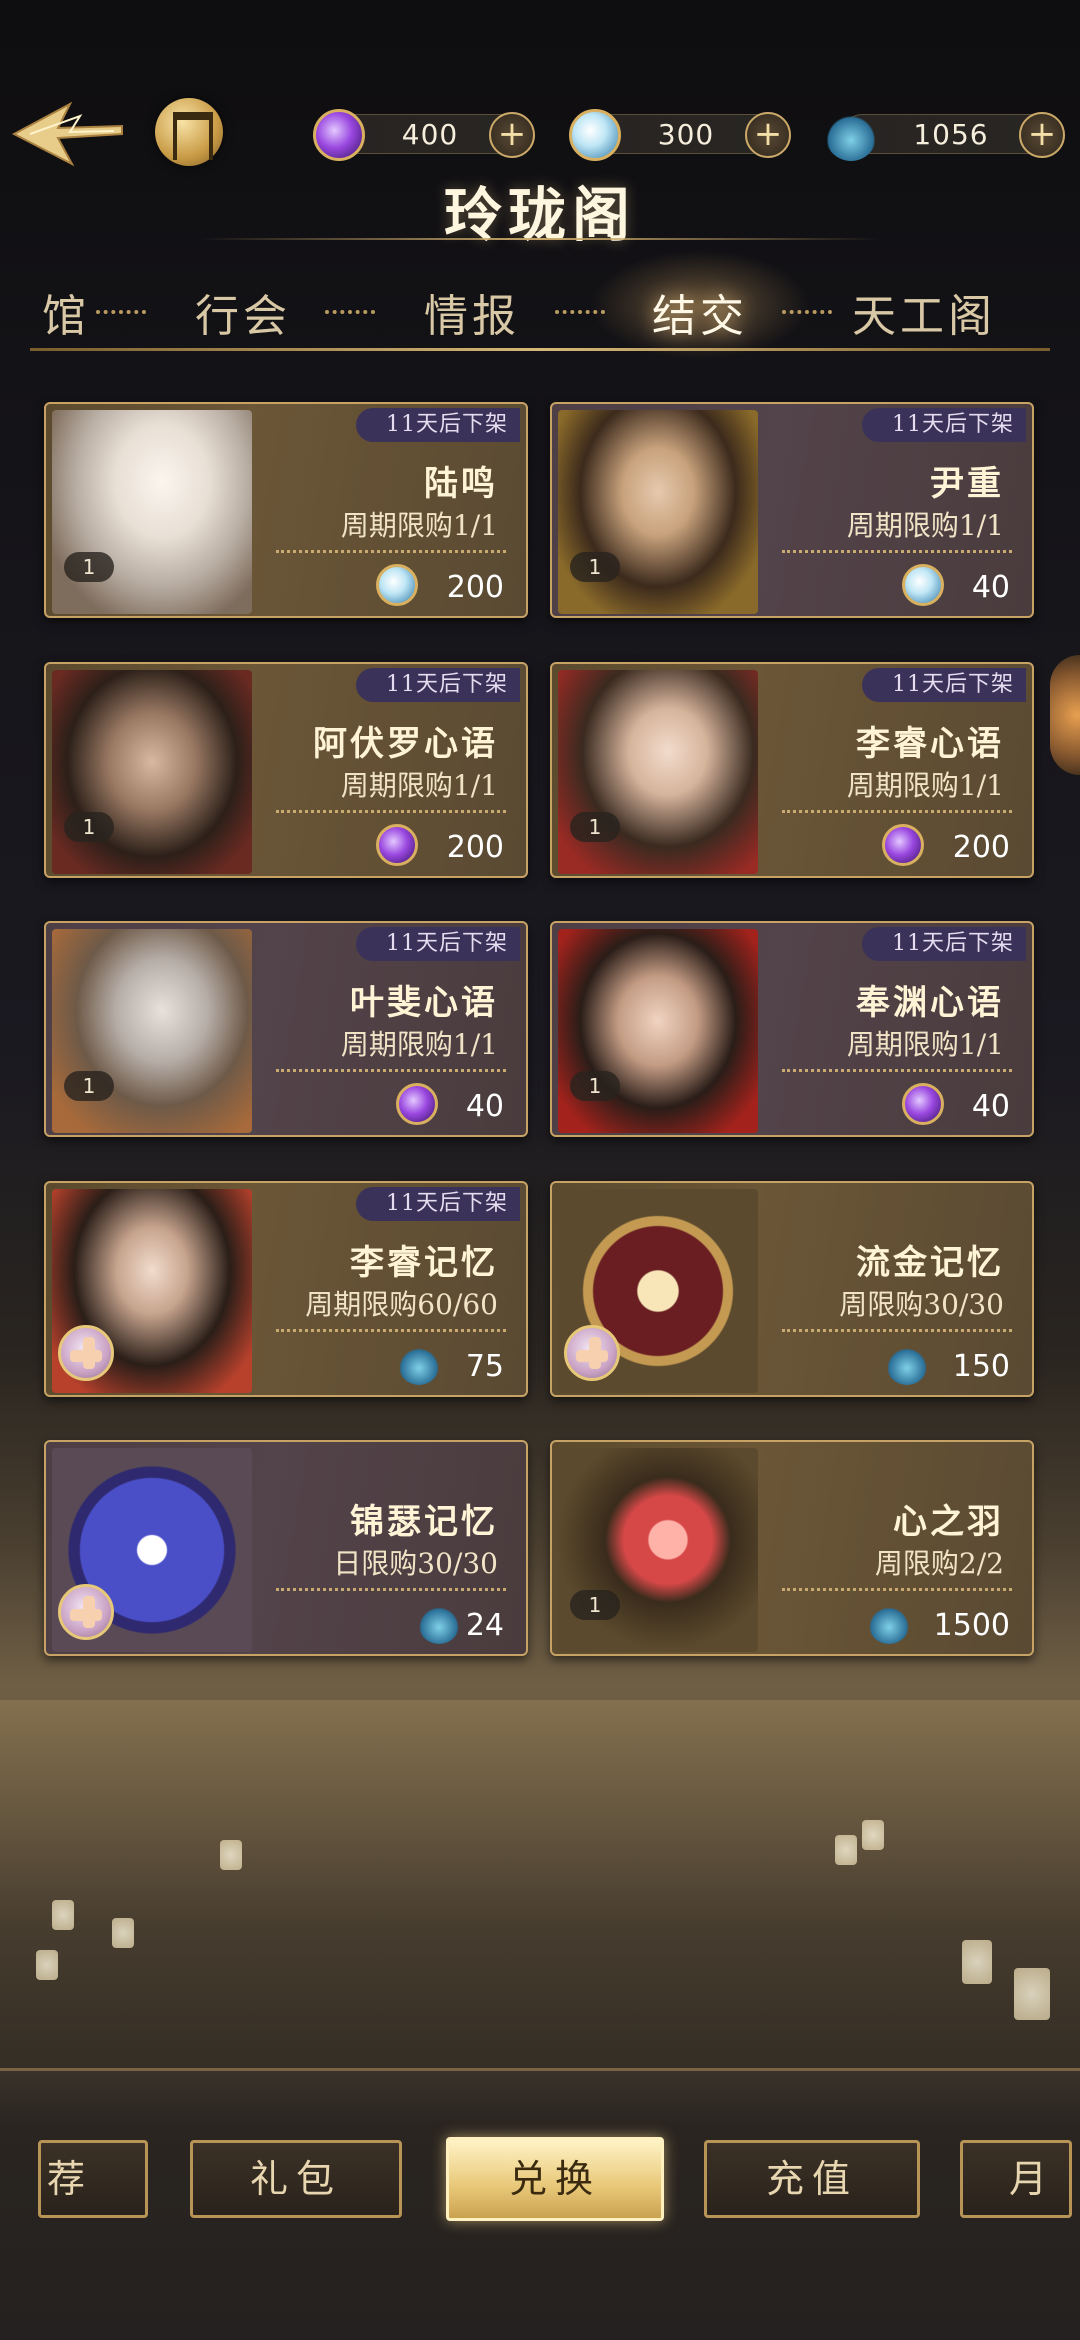  What do you see at coordinates (1065, 715) in the screenshot?
I see `side-event-tab` at bounding box center [1065, 715].